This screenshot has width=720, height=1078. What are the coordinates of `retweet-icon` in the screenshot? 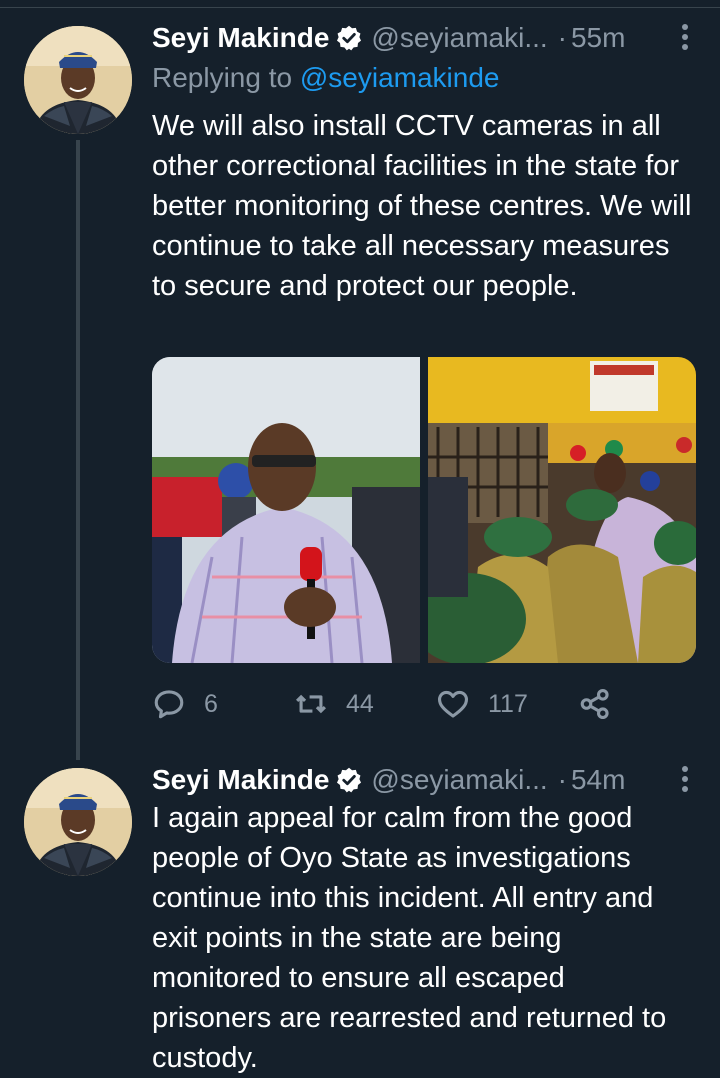 It's located at (311, 704).